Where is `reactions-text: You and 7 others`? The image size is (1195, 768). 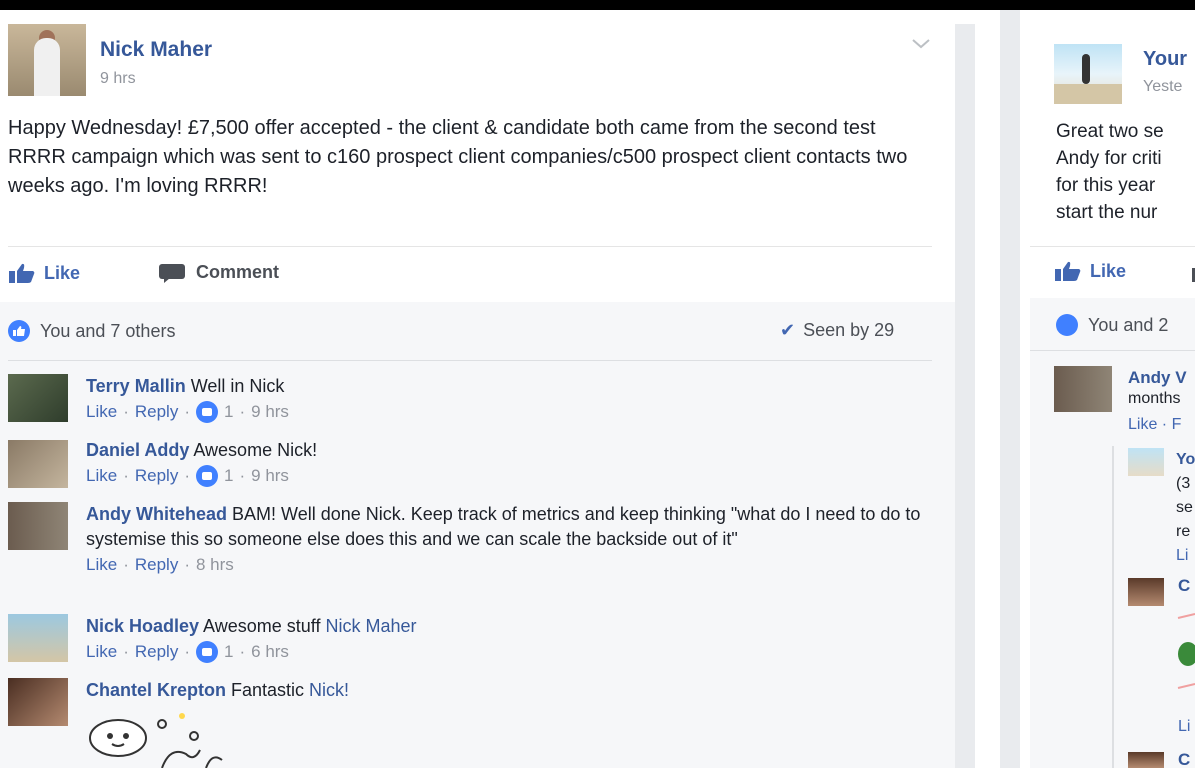
reactions-text: You and 7 others is located at coordinates (108, 330).